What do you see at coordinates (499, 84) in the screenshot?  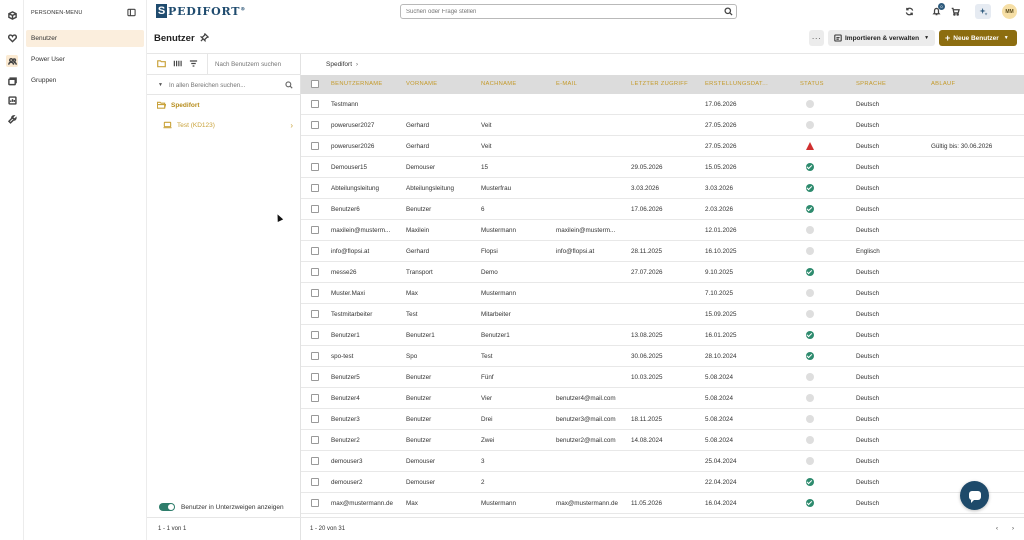 I see `column-header-lastname: NACHNAME` at bounding box center [499, 84].